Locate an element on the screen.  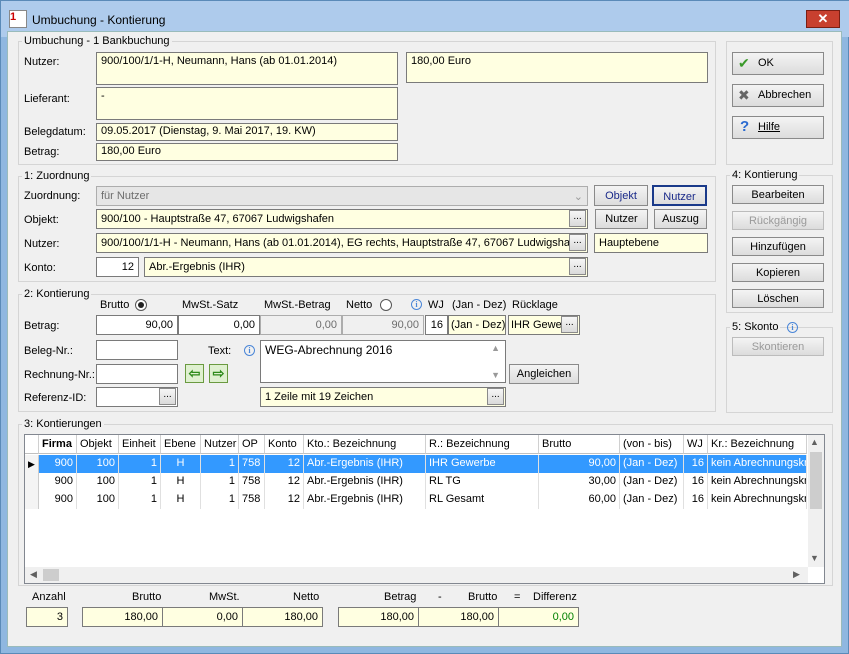
brutto-field: 90,00 is located at coordinates (137, 325).